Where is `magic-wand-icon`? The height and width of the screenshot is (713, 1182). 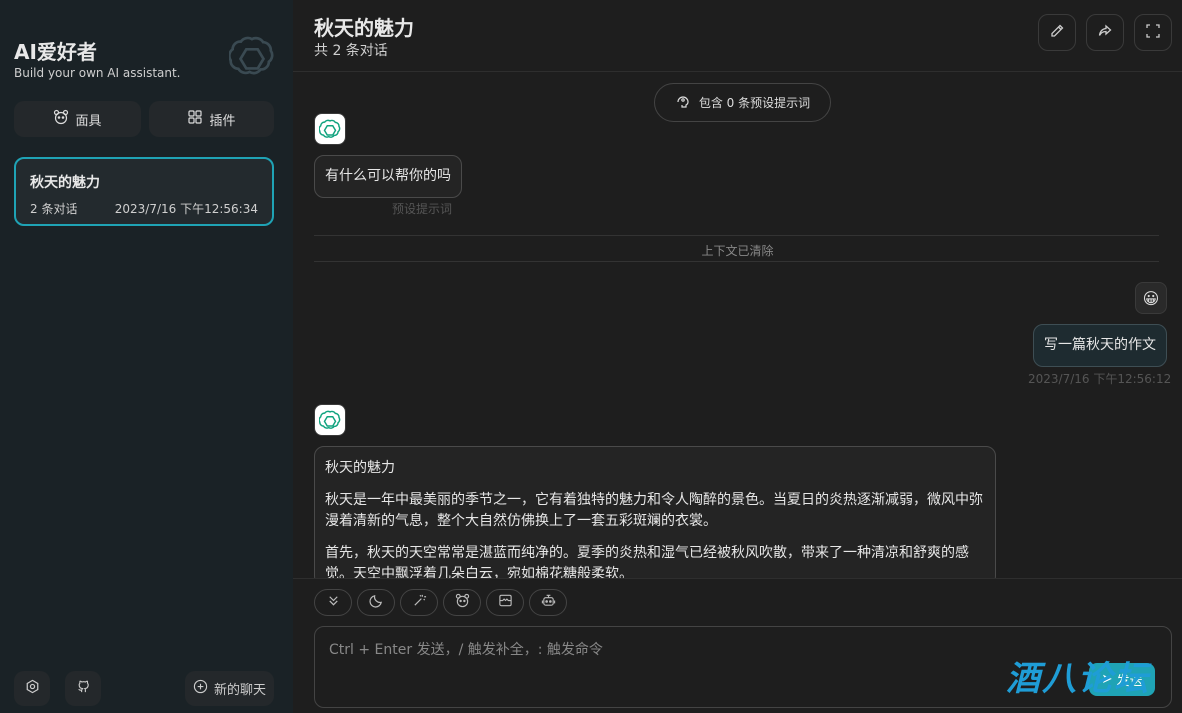
magic-wand-icon is located at coordinates (419, 602).